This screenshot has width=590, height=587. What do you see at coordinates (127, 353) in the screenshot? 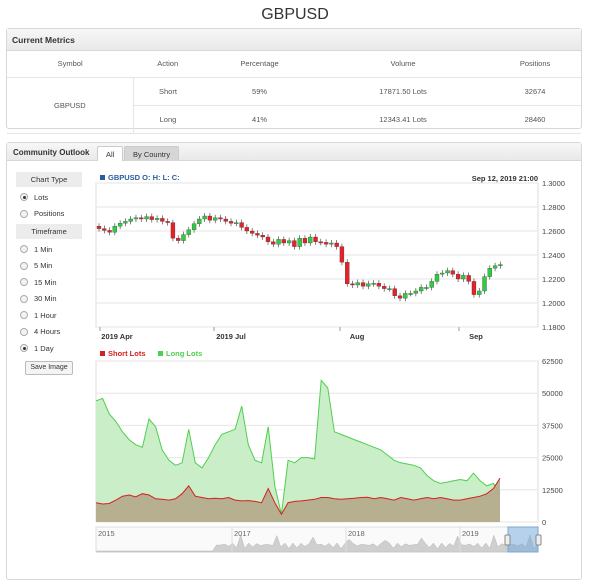
I see `series-legend: Short Lots` at bounding box center [127, 353].